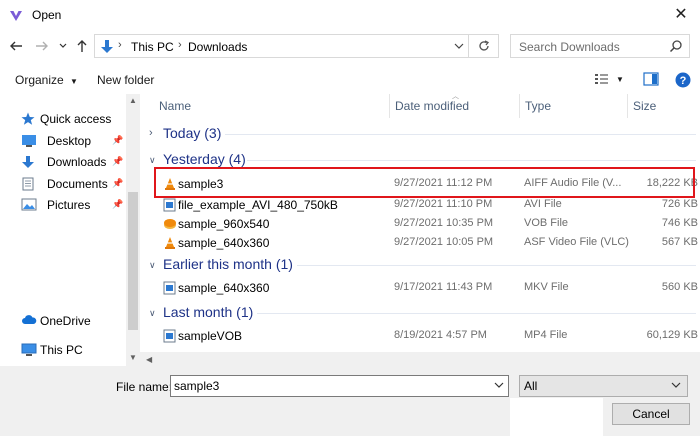  I want to click on file-name-field: sample3, so click(339, 386).